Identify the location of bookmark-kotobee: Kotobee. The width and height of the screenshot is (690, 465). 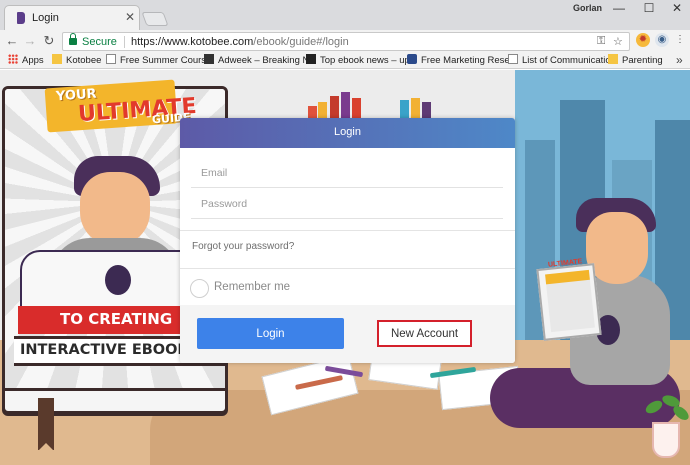
(76, 61).